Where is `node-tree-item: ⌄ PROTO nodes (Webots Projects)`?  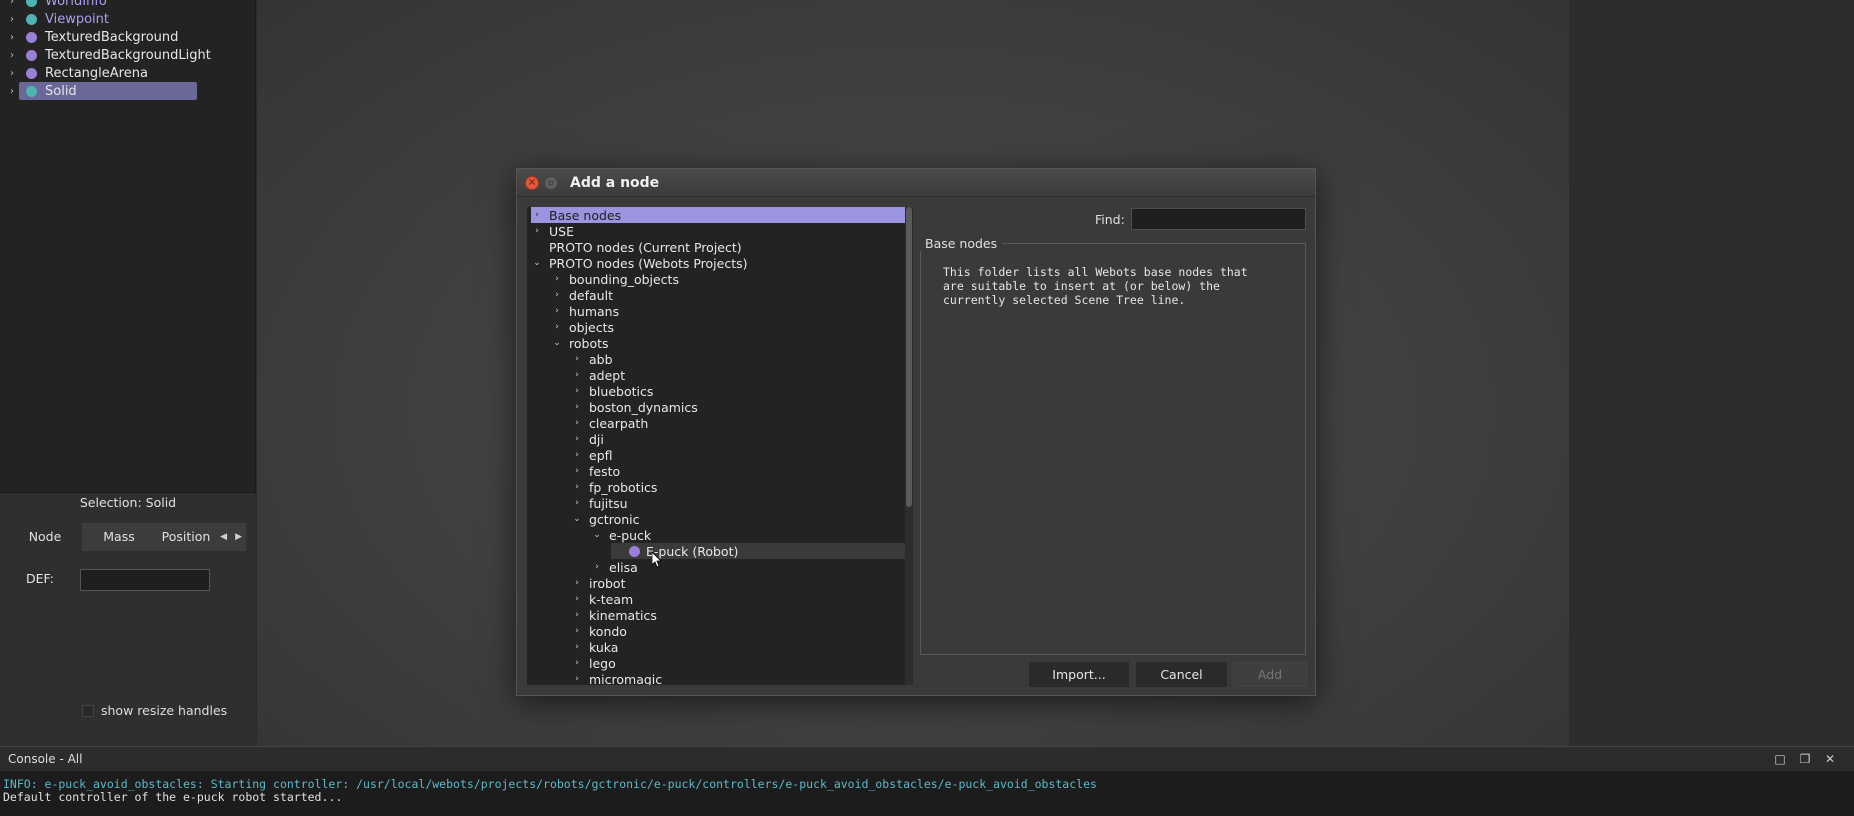 node-tree-item: ⌄ PROTO nodes (Webots Projects) is located at coordinates (718, 263).